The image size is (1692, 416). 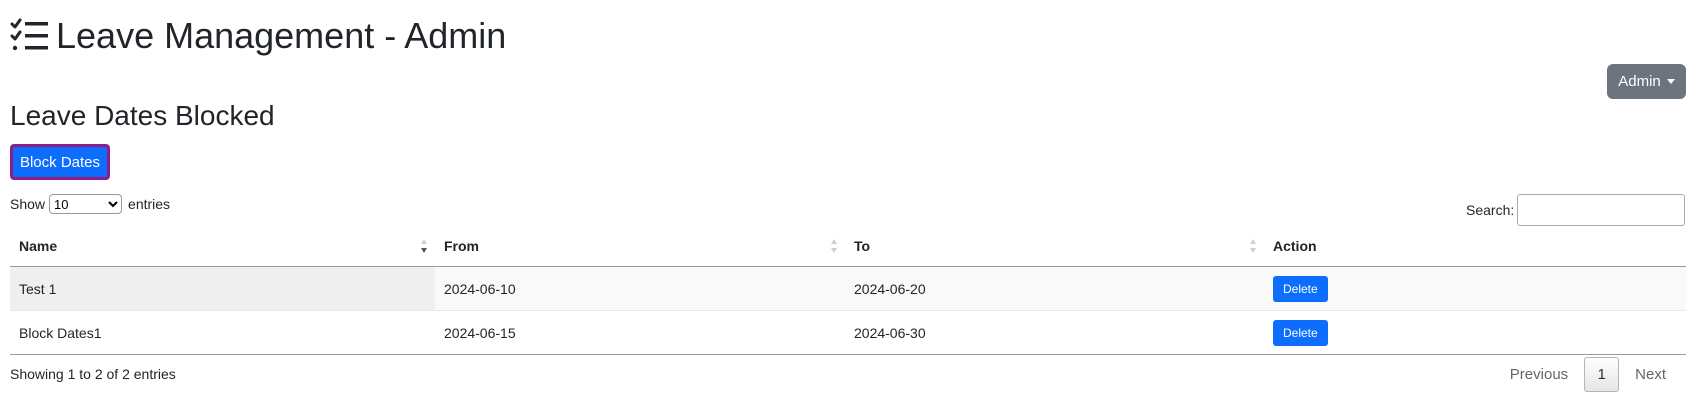 What do you see at coordinates (640, 246) in the screenshot?
I see `column-header-from: From` at bounding box center [640, 246].